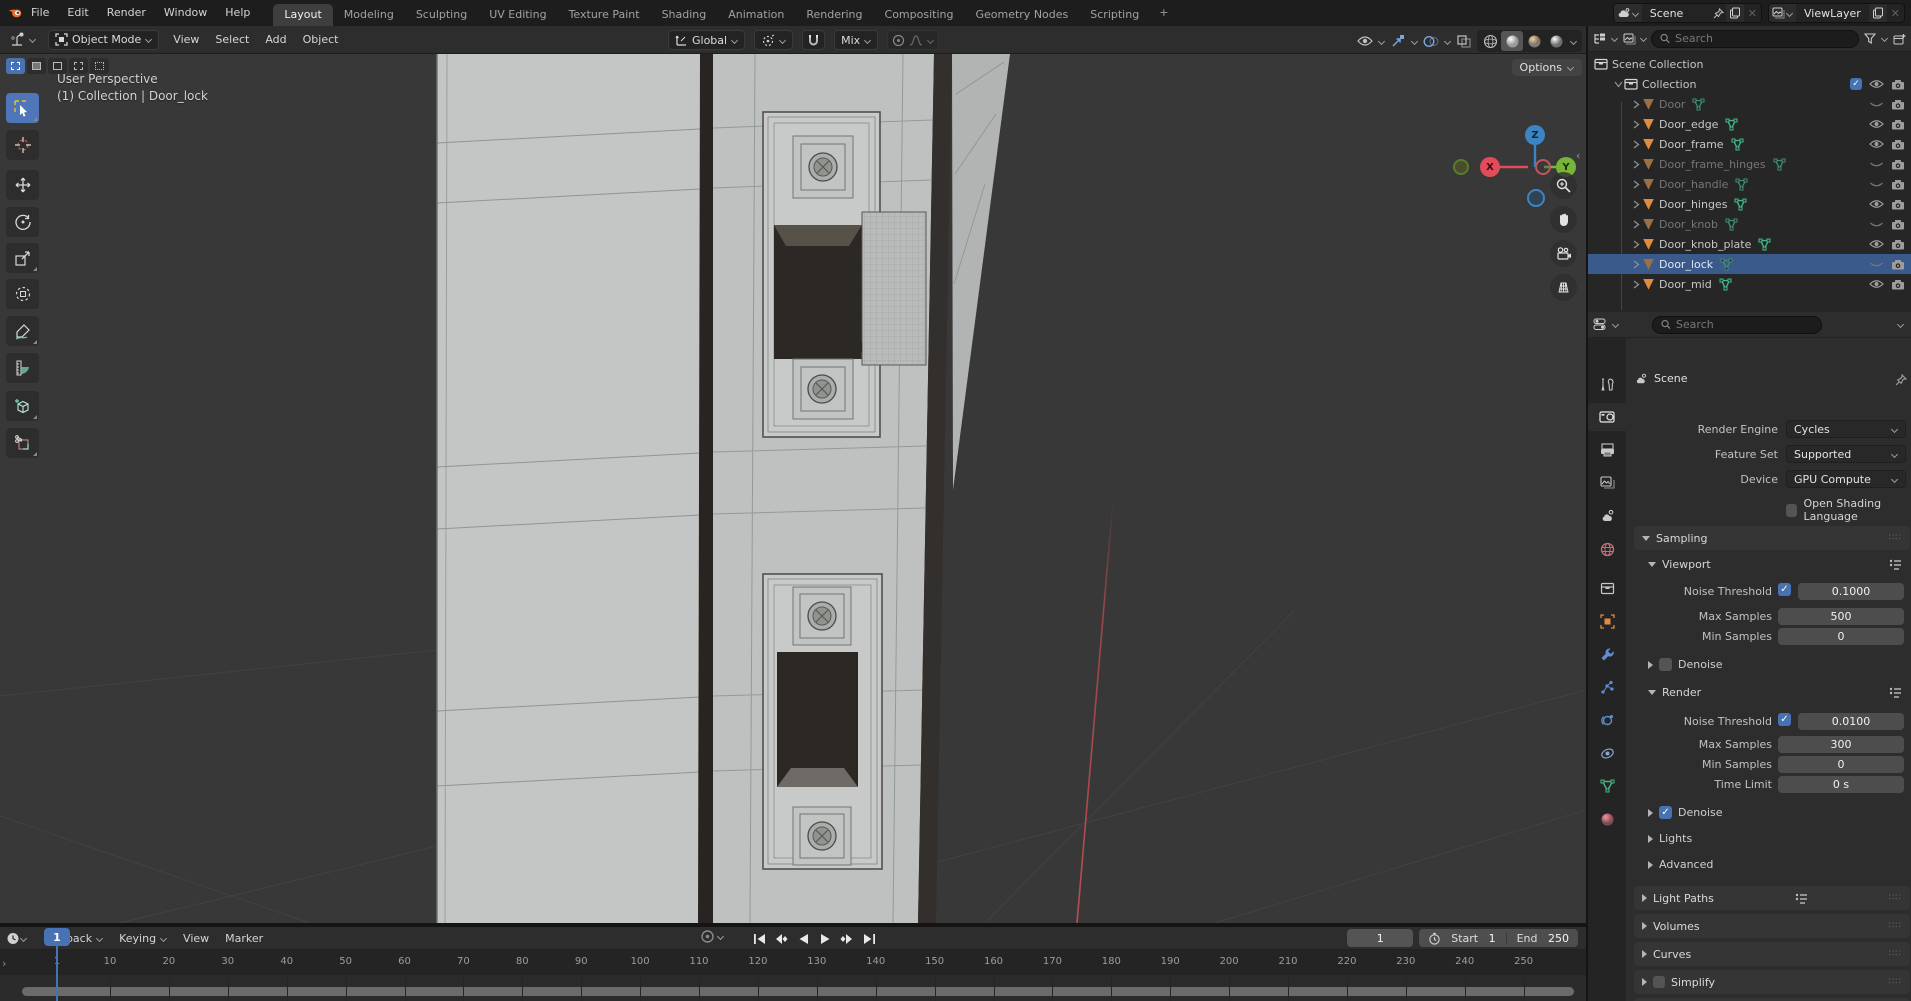 Image resolution: width=1911 pixels, height=1001 pixels. Describe the element at coordinates (15, 13) in the screenshot. I see `blender-logo-icon` at that location.